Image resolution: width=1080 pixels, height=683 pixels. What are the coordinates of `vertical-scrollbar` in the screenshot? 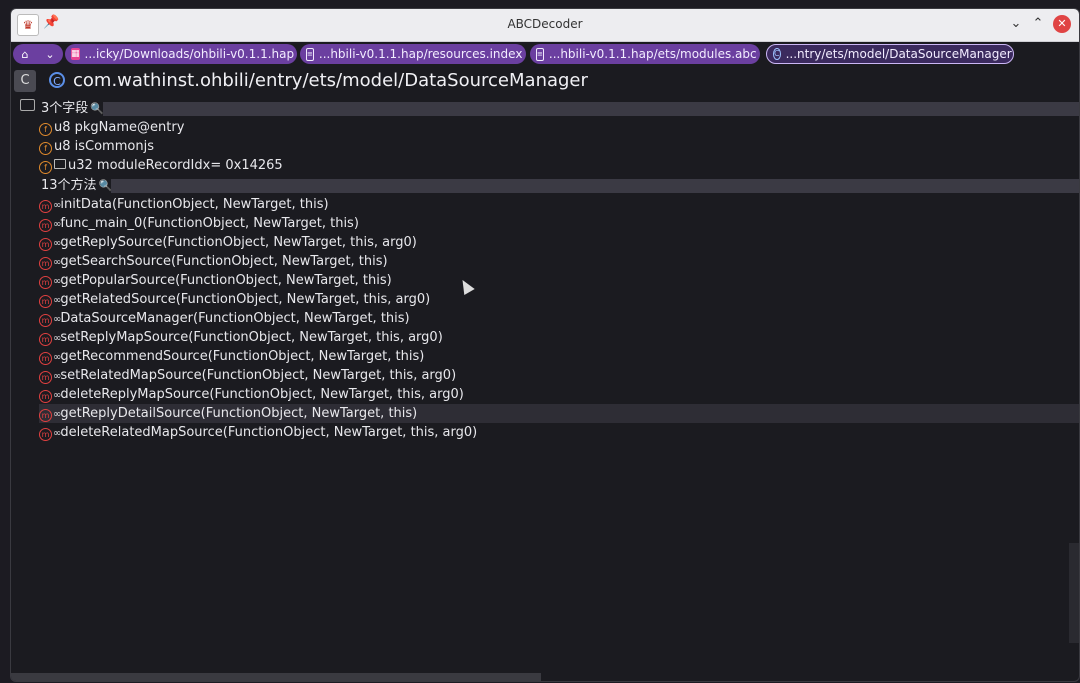 It's located at (1074, 593).